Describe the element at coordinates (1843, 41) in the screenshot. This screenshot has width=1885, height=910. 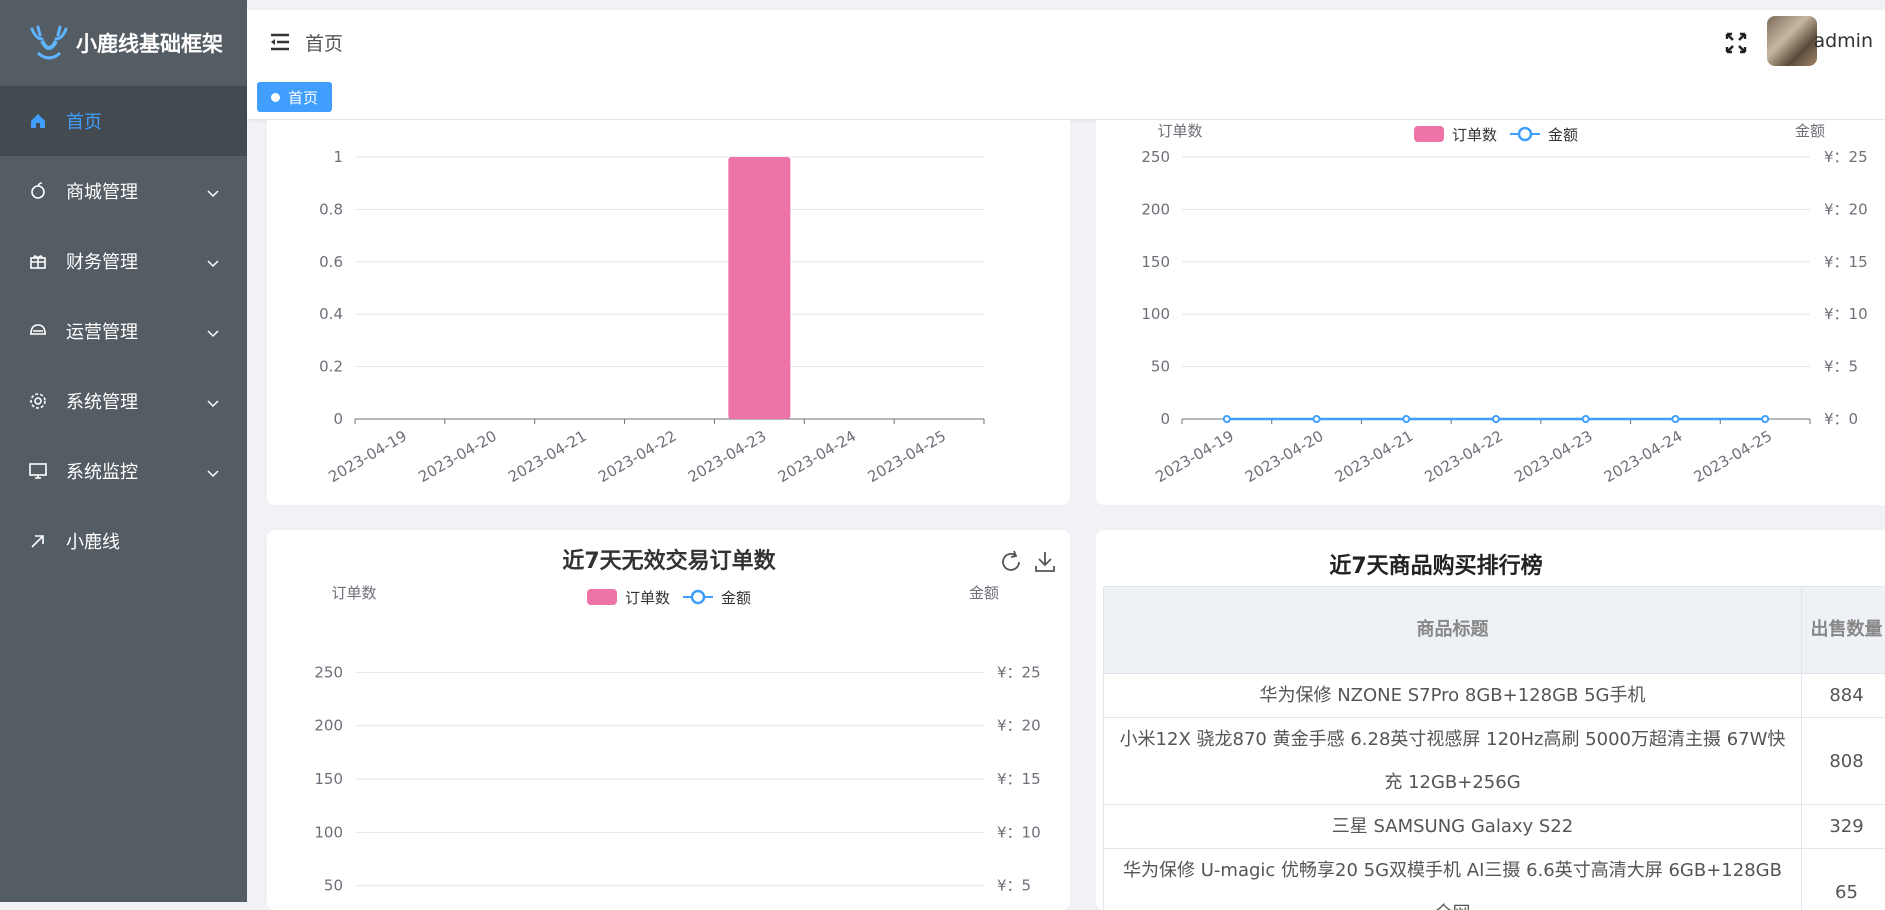
I see `username: admin` at that location.